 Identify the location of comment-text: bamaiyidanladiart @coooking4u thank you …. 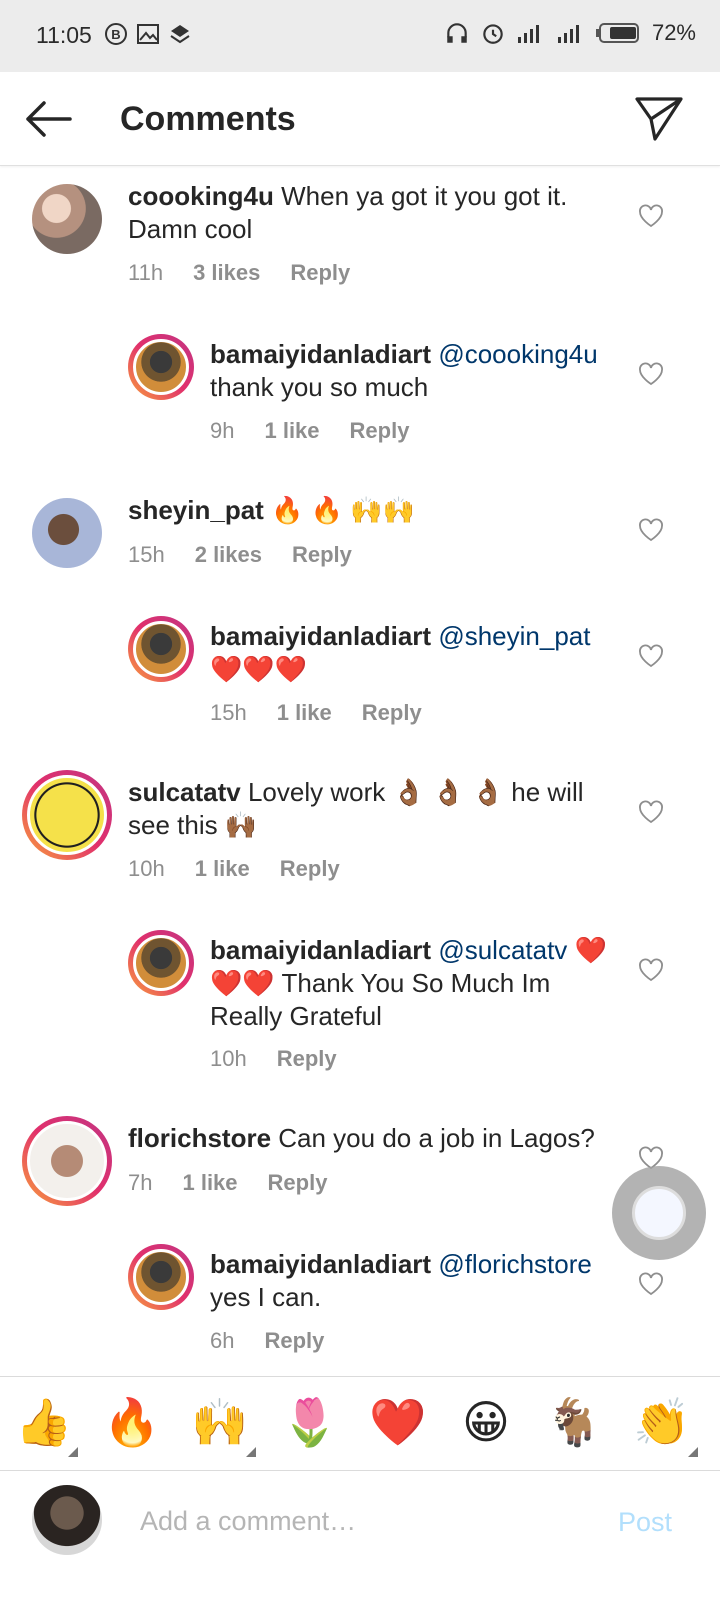
(410, 371).